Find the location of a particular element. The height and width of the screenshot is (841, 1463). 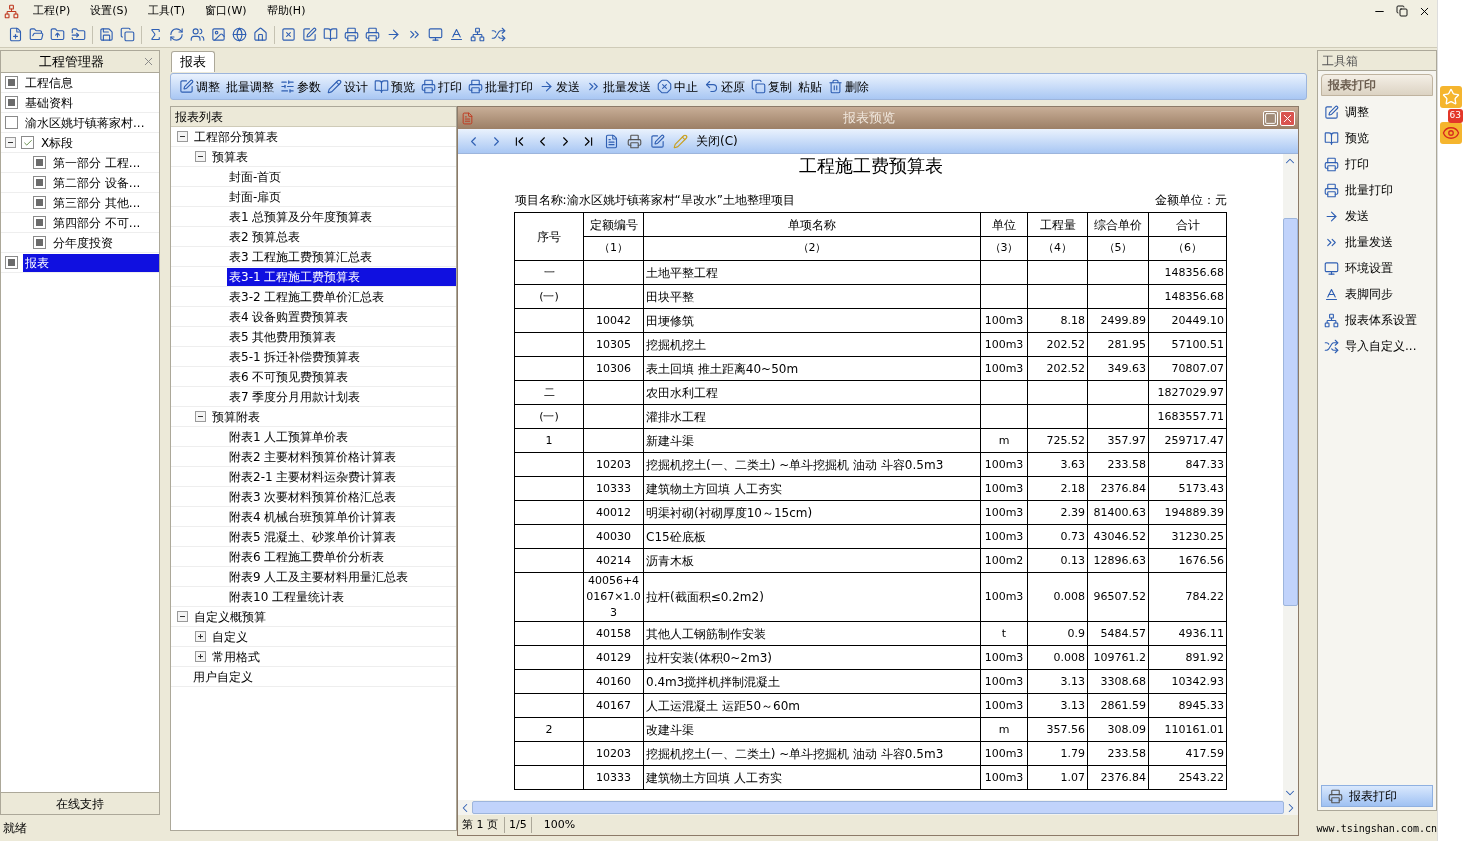

tree-item: 报表 is located at coordinates (91, 262).